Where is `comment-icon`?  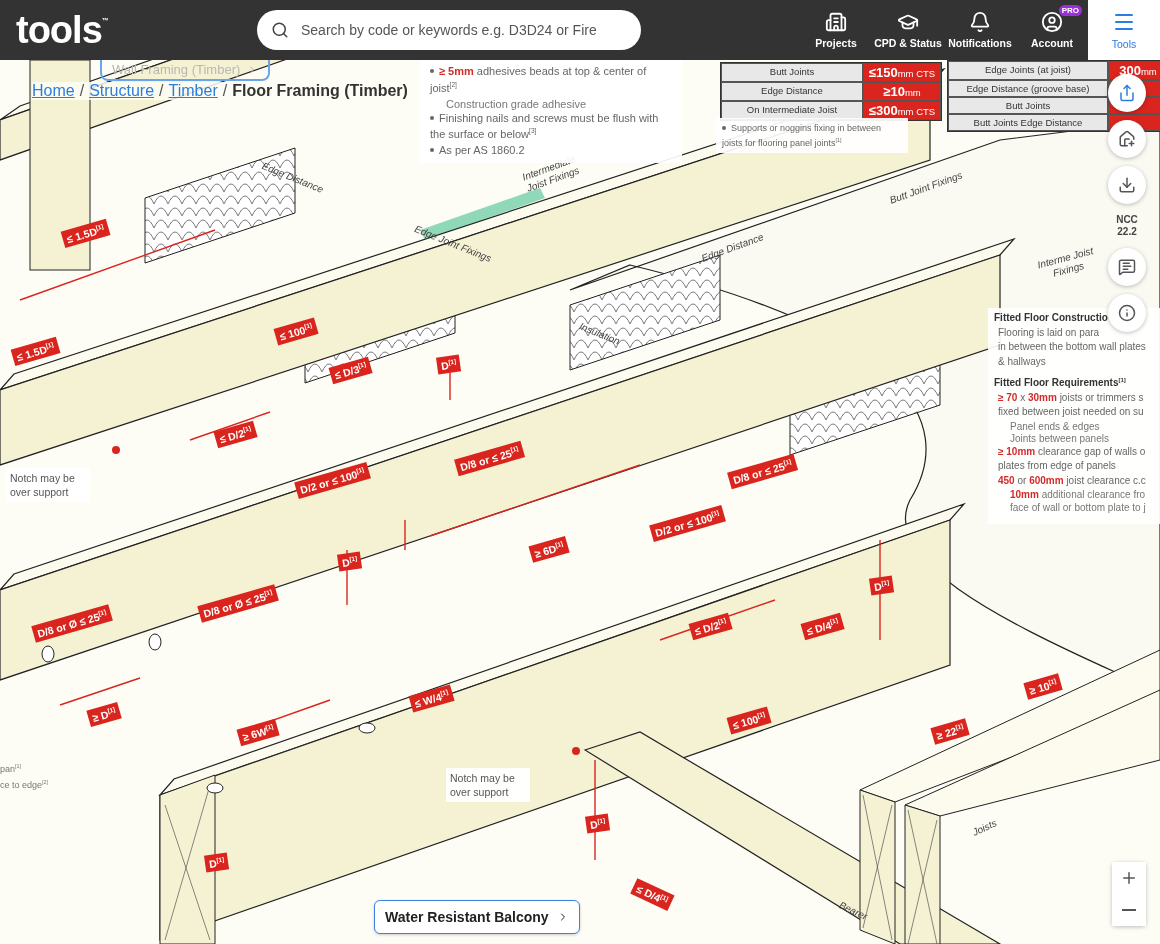
comment-icon is located at coordinates (1127, 267).